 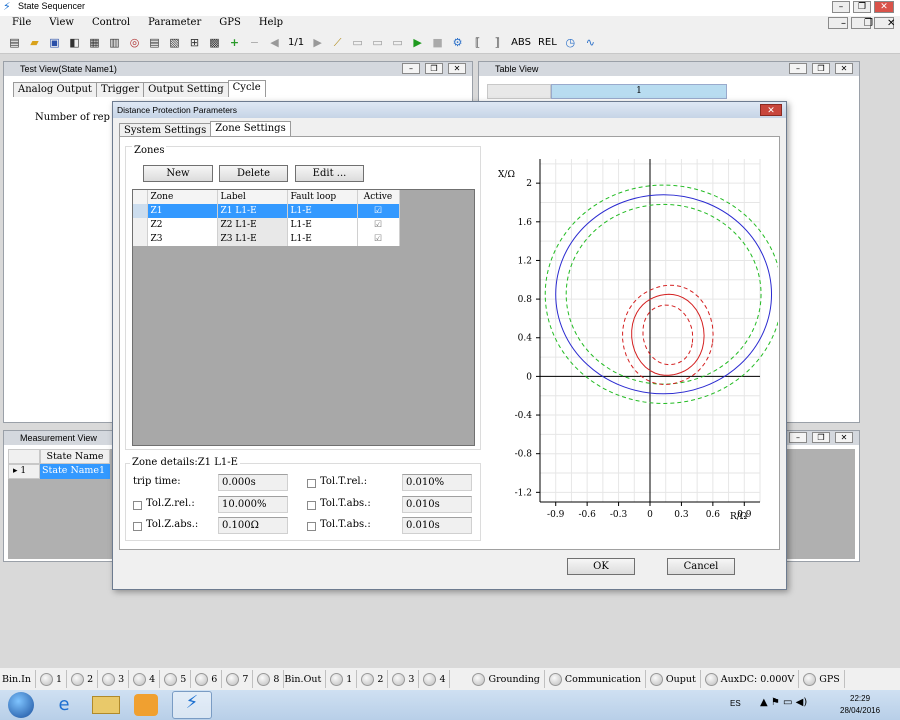 I want to click on state-name-cell: State Name1, so click(x=75, y=471).